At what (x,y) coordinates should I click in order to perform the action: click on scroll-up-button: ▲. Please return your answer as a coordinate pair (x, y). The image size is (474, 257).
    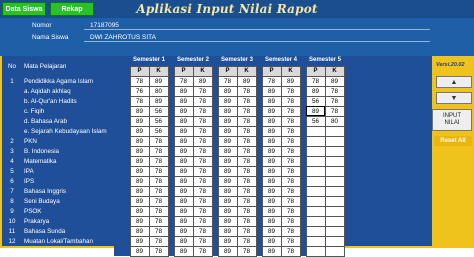
    Looking at the image, I should click on (454, 82).